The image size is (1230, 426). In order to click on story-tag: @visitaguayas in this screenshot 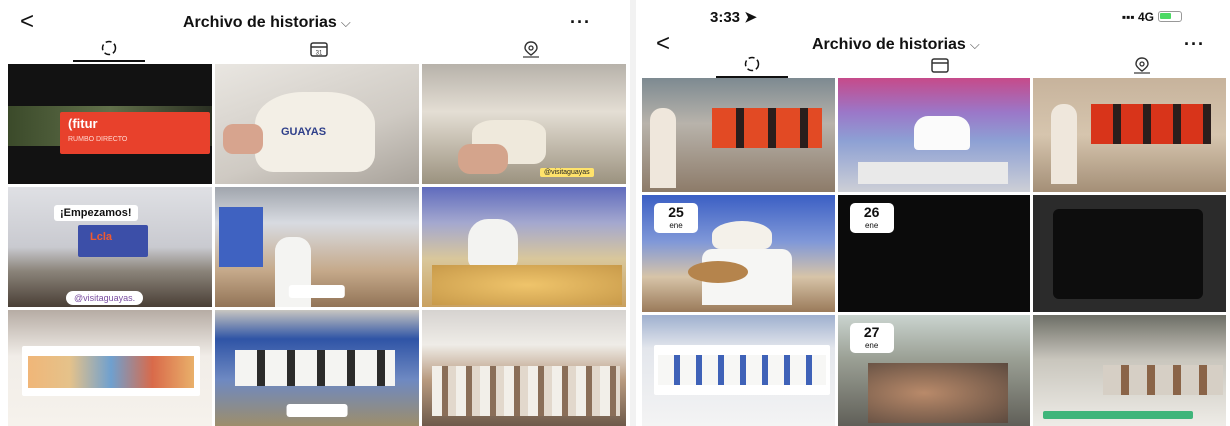, I will do `click(567, 172)`.